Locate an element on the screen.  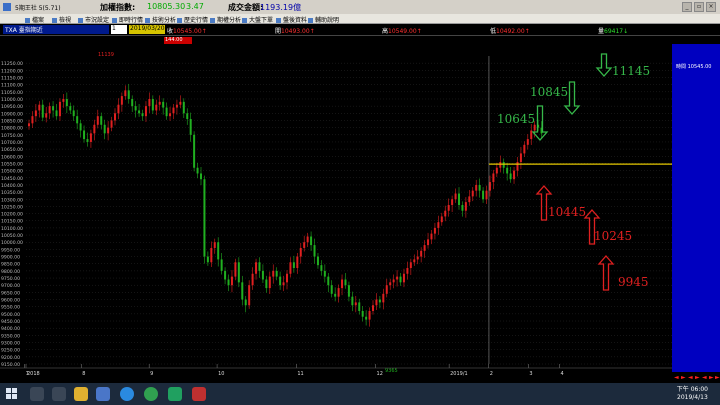
settings-icon is located at coordinates (80, 20).